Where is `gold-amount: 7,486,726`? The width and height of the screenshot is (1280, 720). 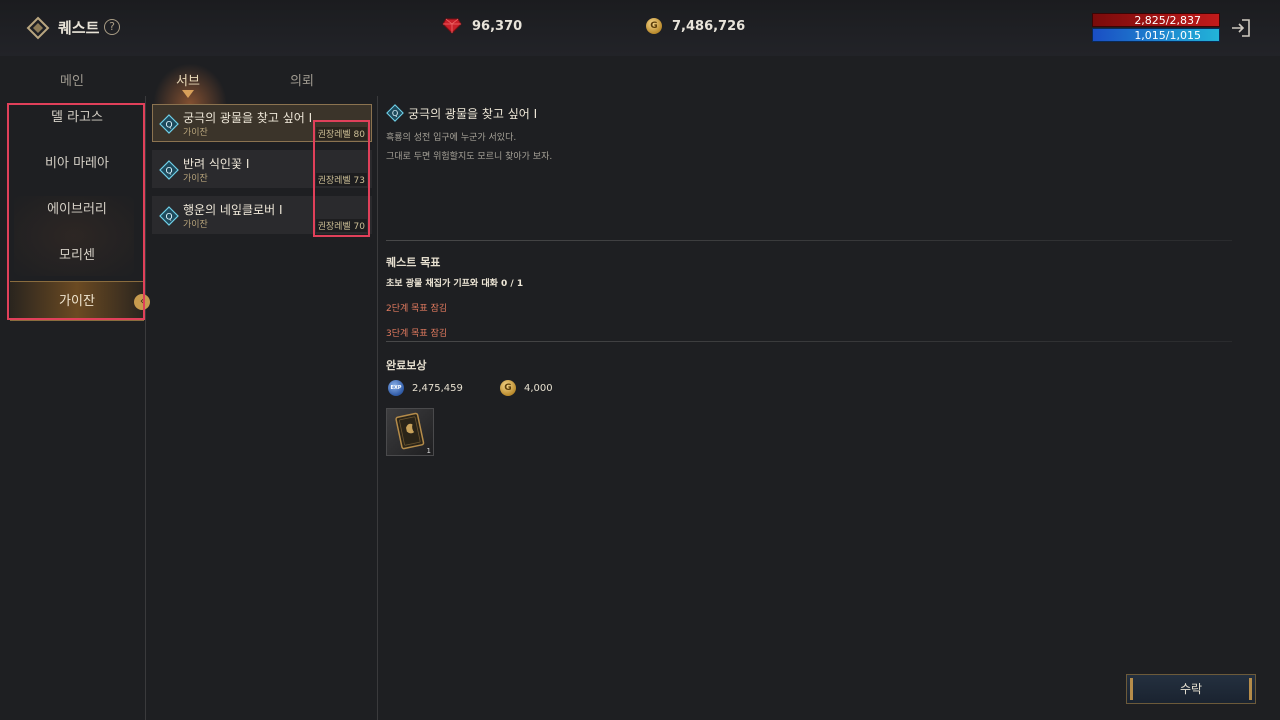 gold-amount: 7,486,726 is located at coordinates (709, 26).